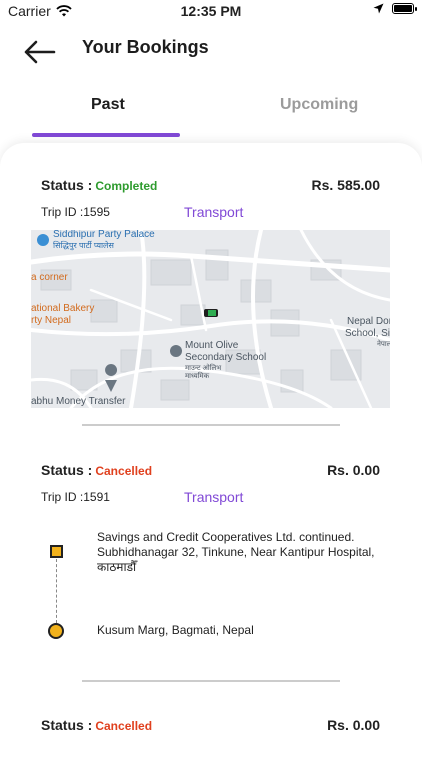  I want to click on map-label-nepal-native: नेपाल, so click(383, 343).